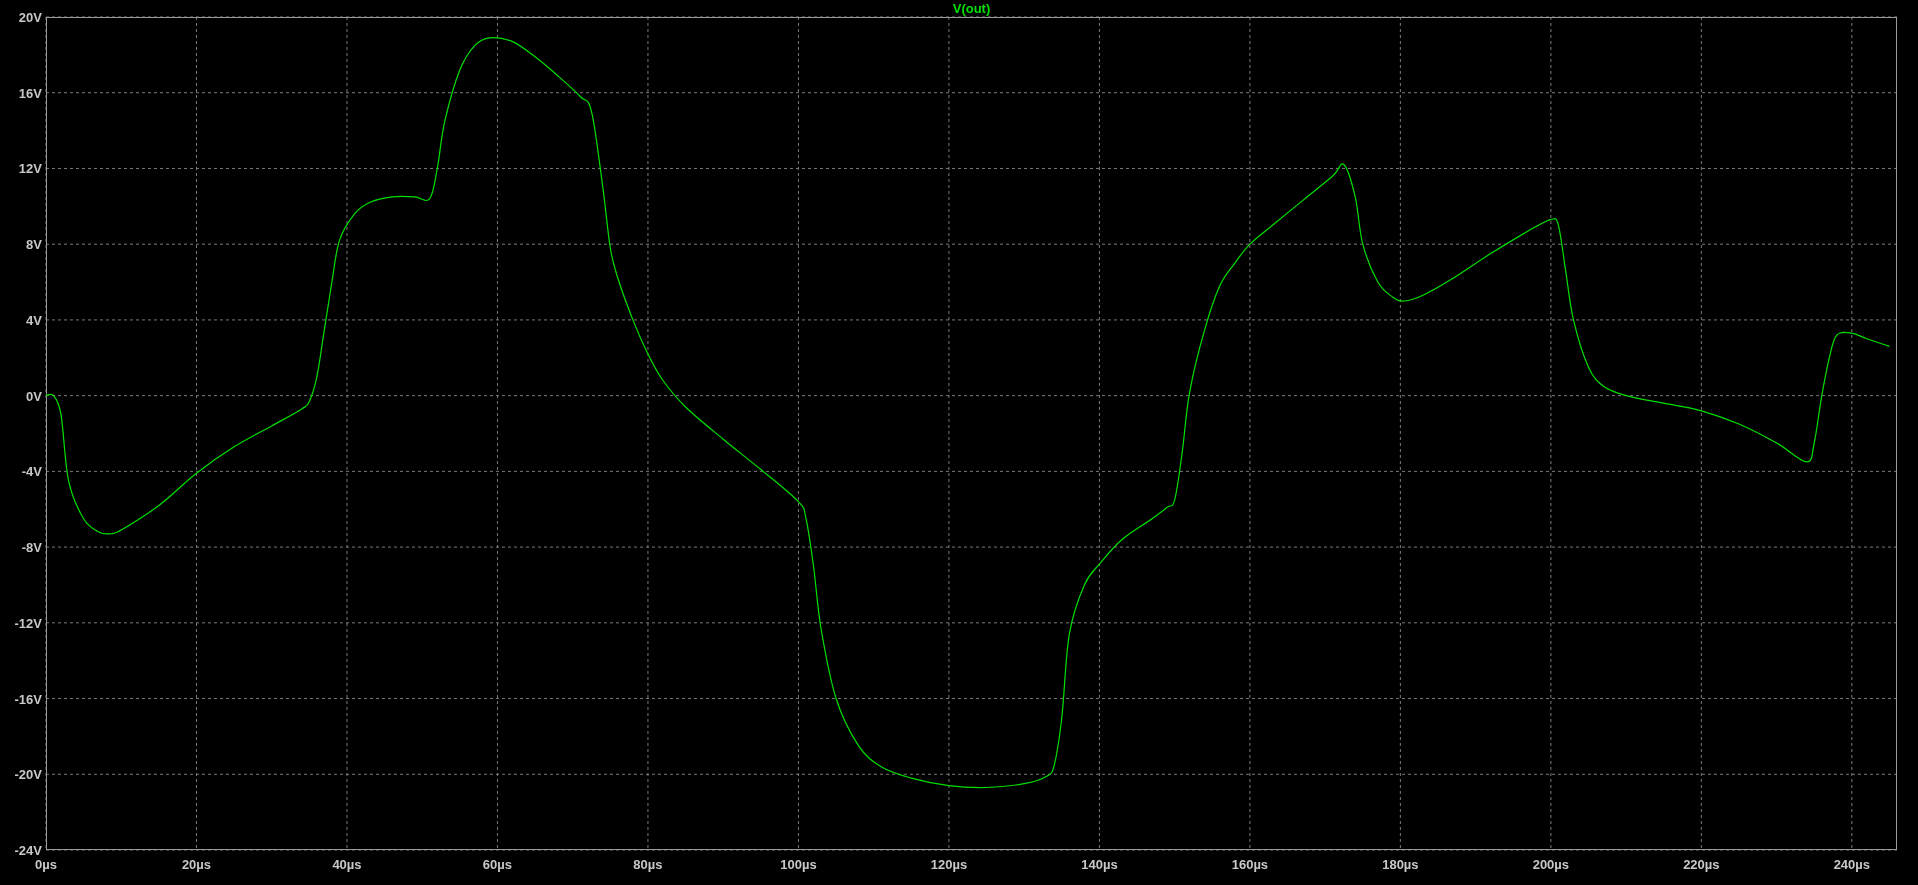  Describe the element at coordinates (798, 864) in the screenshot. I see `axis-label: 100µs` at that location.